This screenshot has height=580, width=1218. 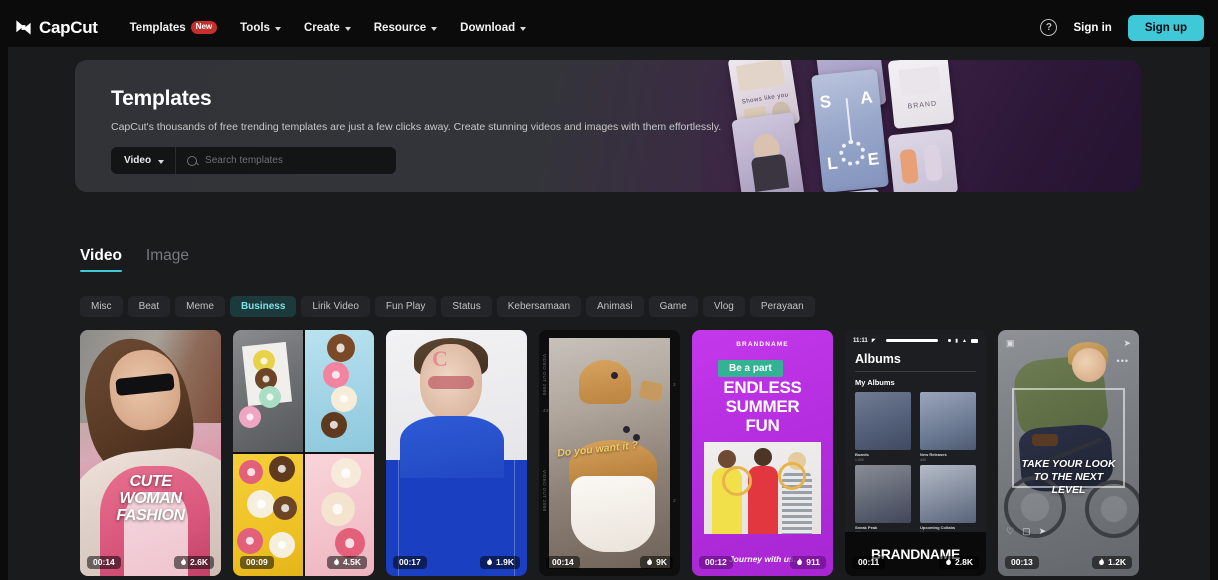 What do you see at coordinates (921, 94) in the screenshot?
I see `hero-art-card: BRAND` at bounding box center [921, 94].